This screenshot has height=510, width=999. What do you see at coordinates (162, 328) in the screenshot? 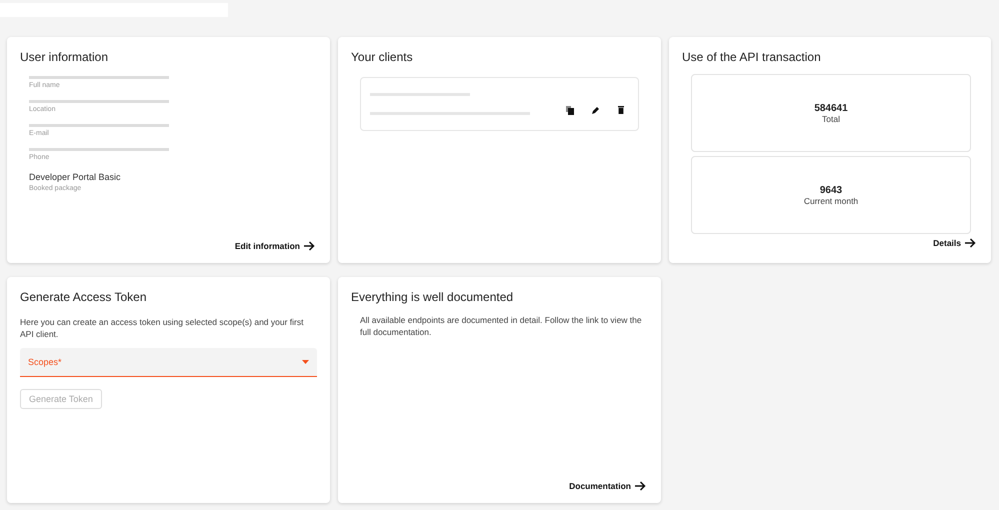
I see `description-text: Here you can create an access token using selected scope(s) and your first API client.` at bounding box center [162, 328].